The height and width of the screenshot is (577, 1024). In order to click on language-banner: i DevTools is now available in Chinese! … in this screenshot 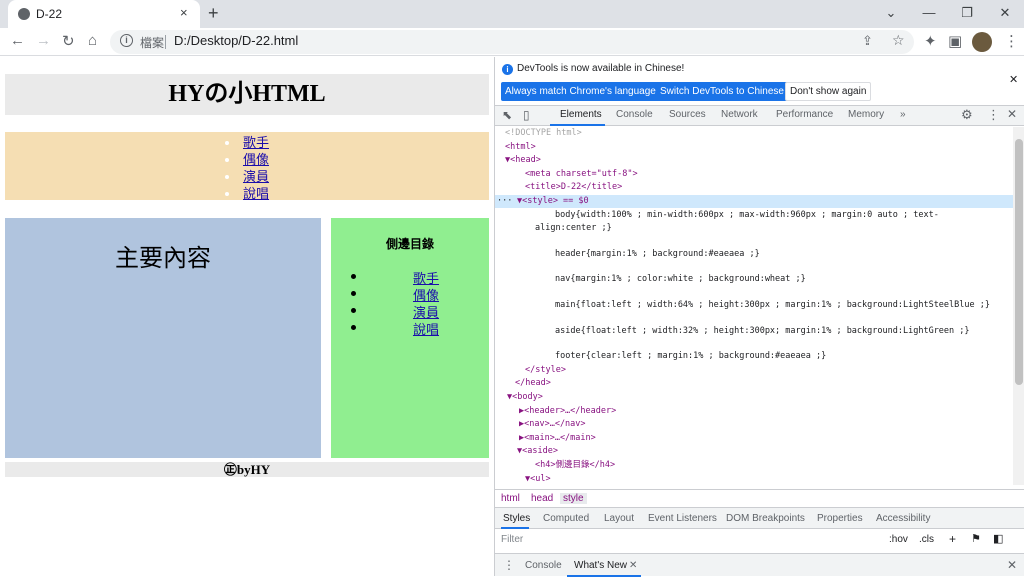, I will do `click(759, 81)`.